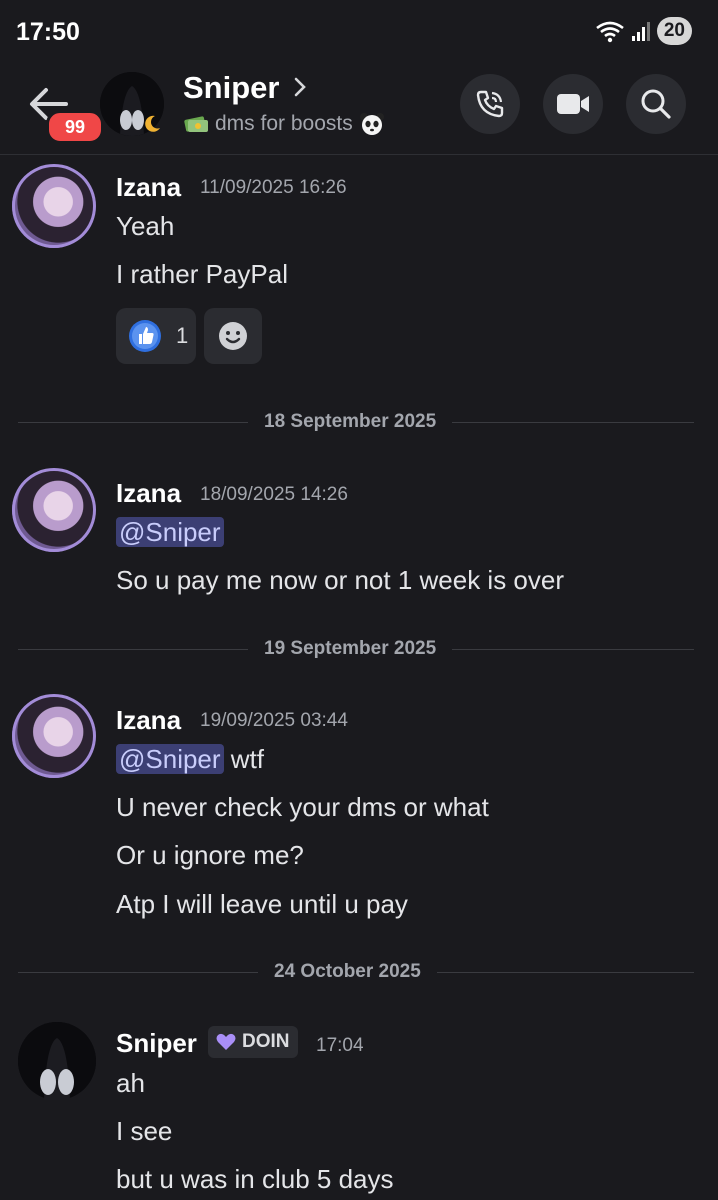 The image size is (718, 1200). I want to click on search-icon, so click(656, 104).